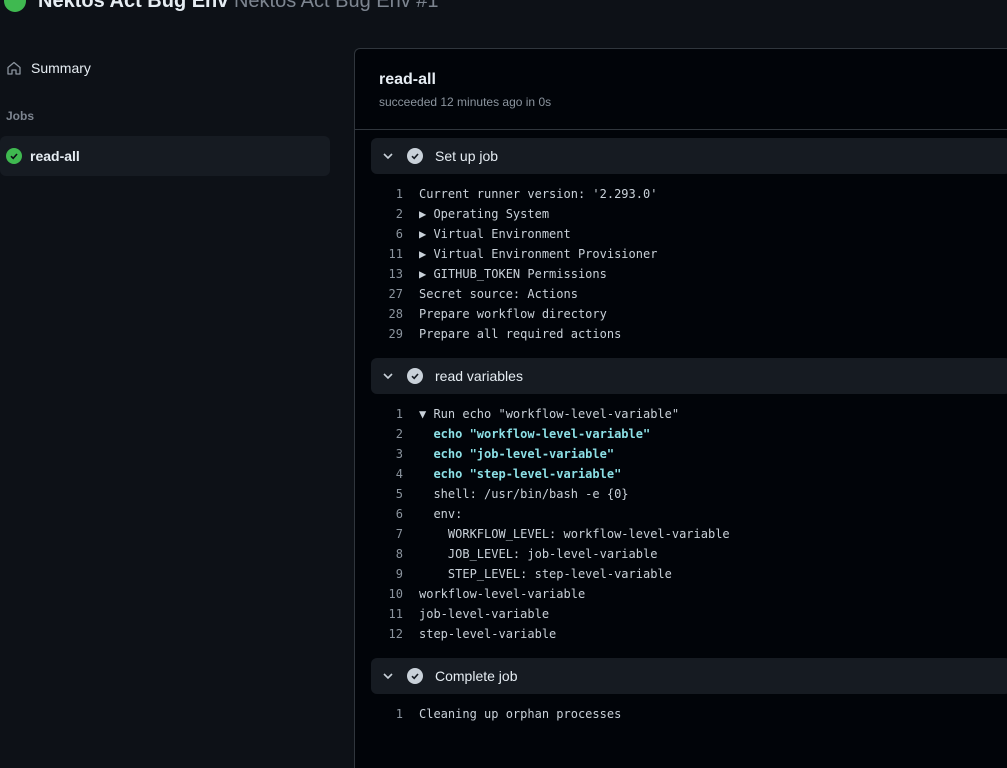  I want to click on step-complete-job: Complete job, so click(689, 676).